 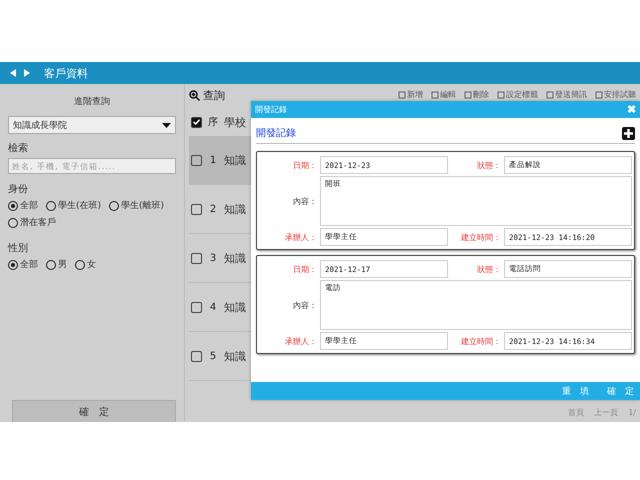 I want to click on toolbar-button: 設定標籤, so click(x=517, y=94).